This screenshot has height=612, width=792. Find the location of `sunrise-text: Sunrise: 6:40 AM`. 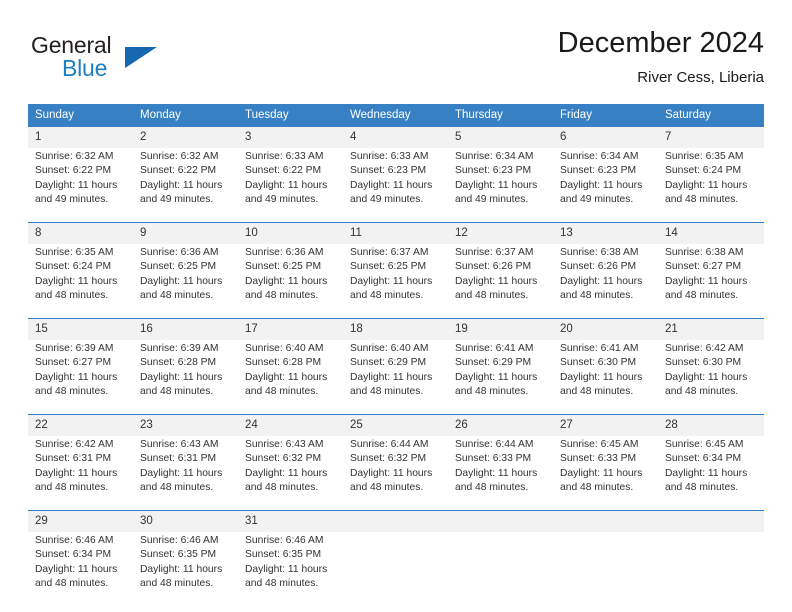

sunrise-text: Sunrise: 6:40 AM is located at coordinates (389, 348).